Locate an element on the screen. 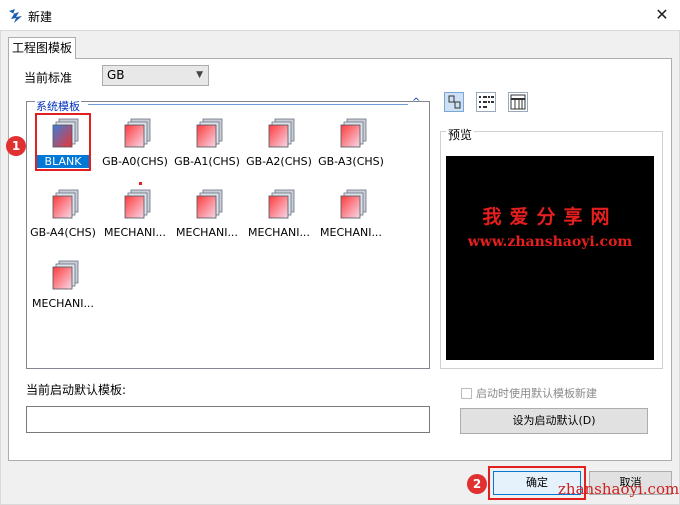 The image size is (680, 505). view-large-icons-button is located at coordinates (454, 102).